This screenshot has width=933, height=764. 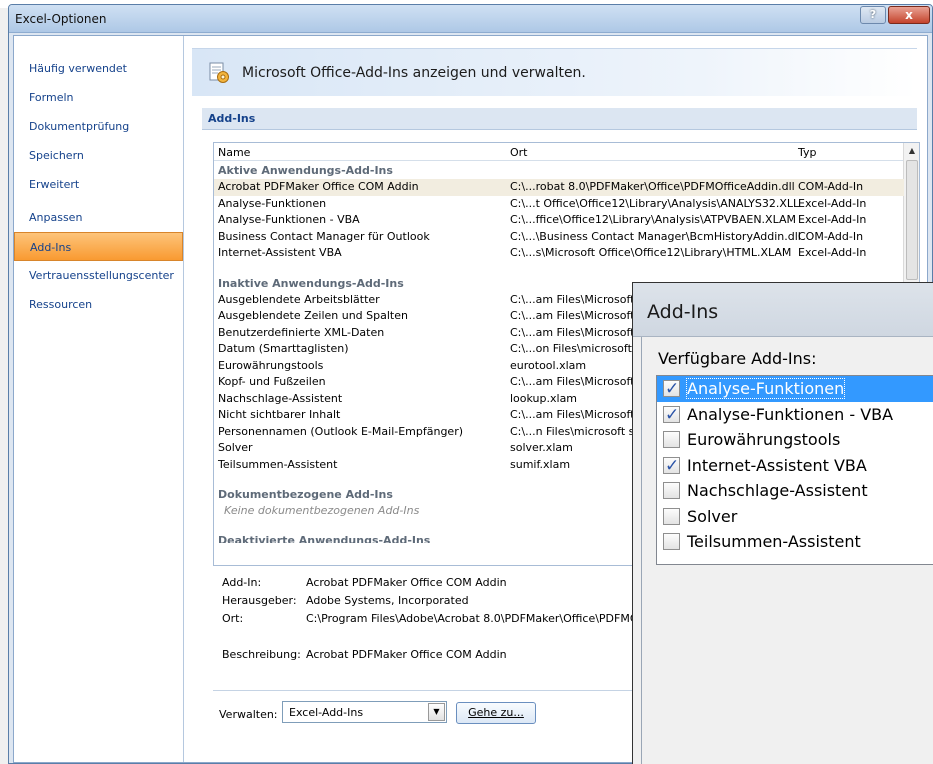 I want to click on nav-item-formeln: Formeln, so click(x=98, y=97).